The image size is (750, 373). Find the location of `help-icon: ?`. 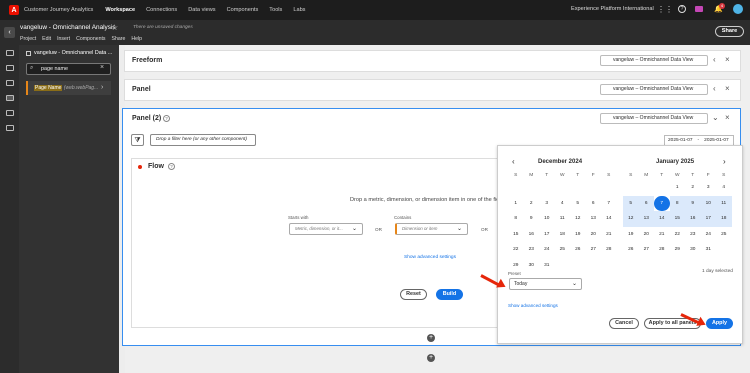

help-icon: ? is located at coordinates (682, 9).